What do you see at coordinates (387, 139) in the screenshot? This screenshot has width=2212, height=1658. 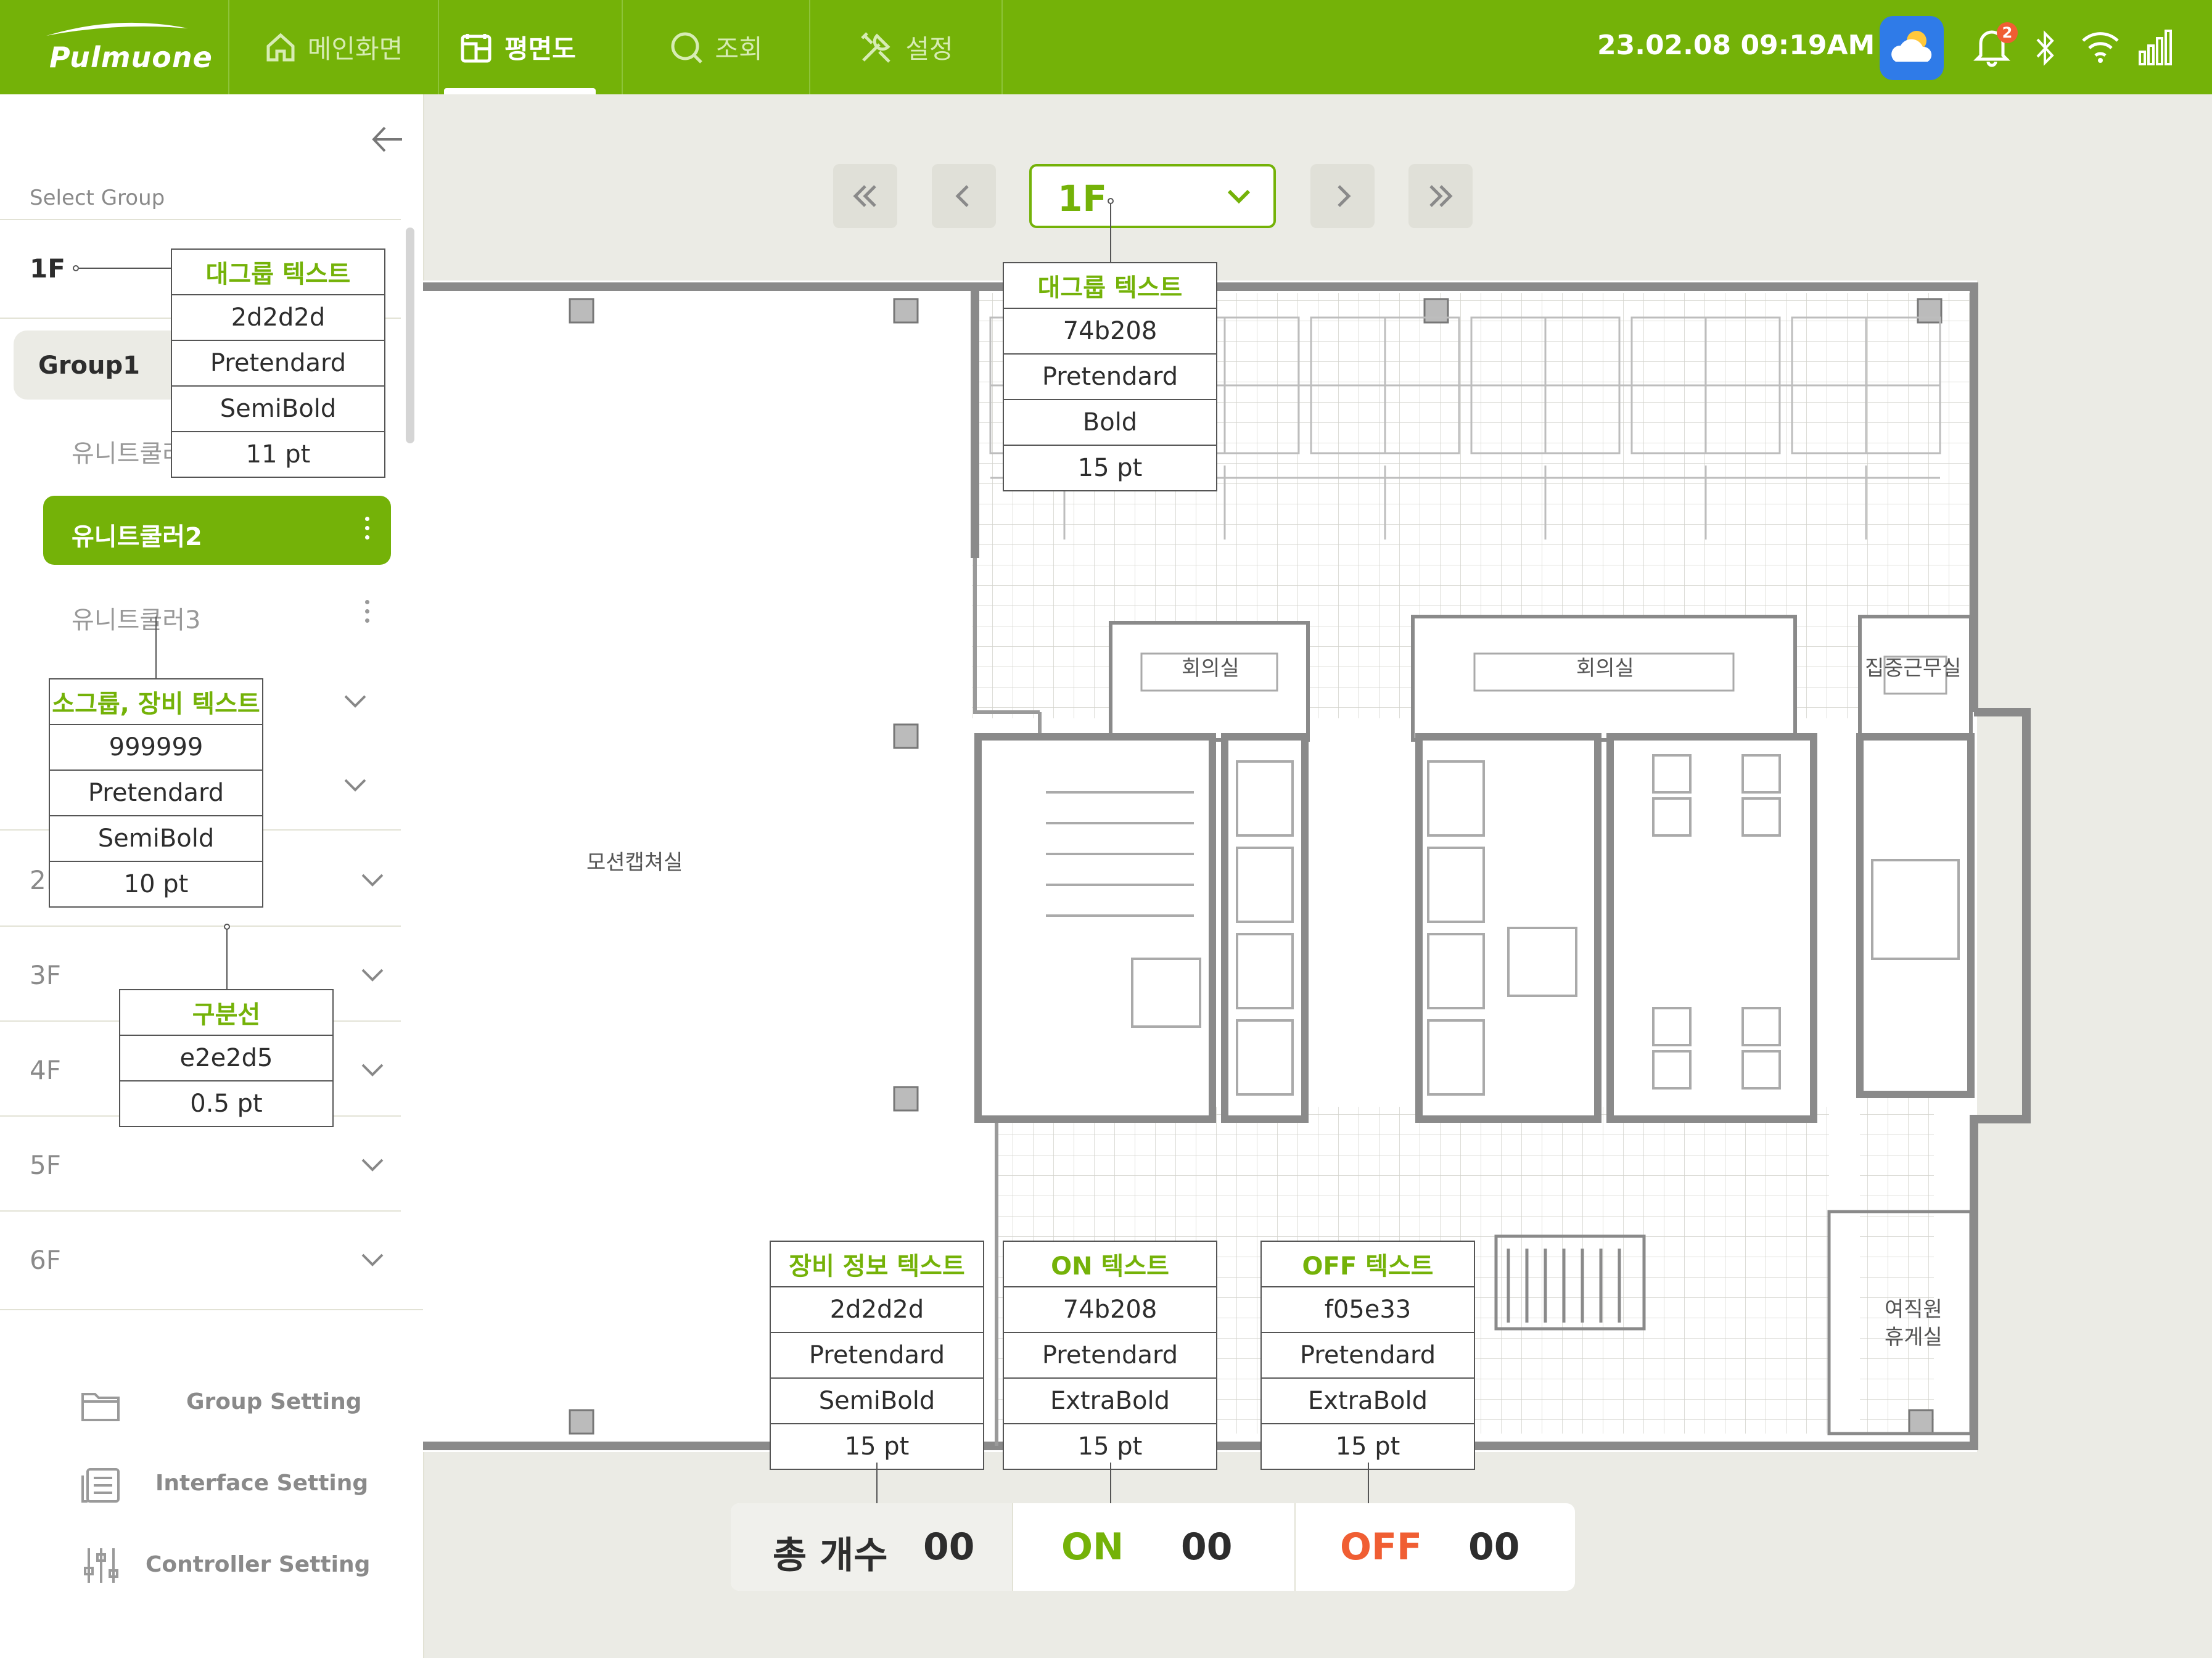 I see `back-arrow-icon` at bounding box center [387, 139].